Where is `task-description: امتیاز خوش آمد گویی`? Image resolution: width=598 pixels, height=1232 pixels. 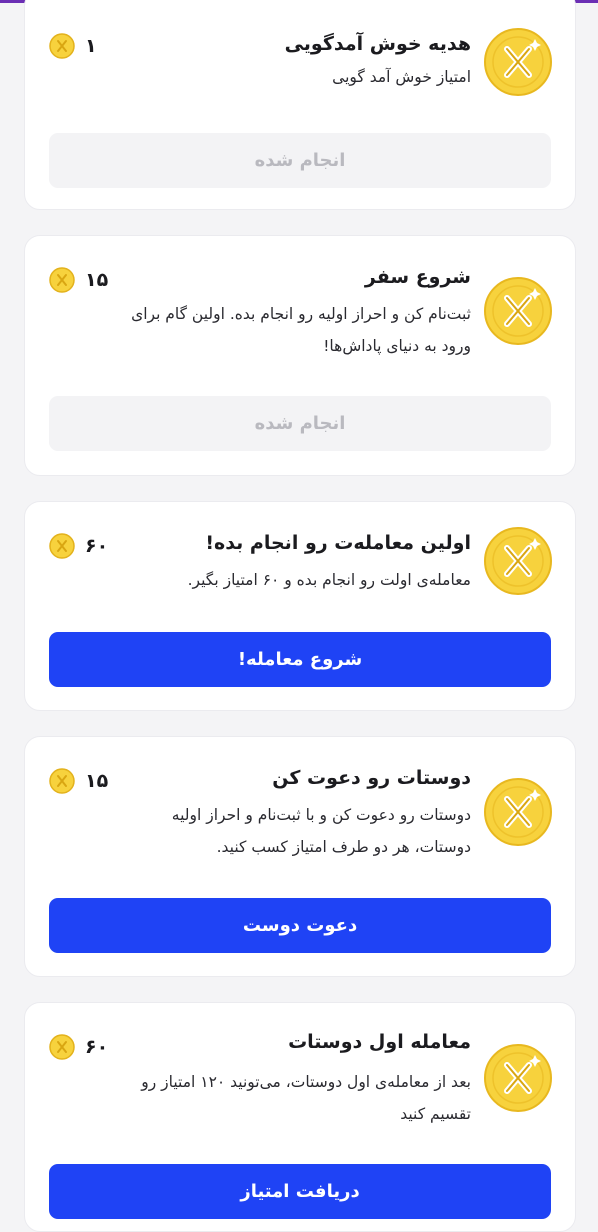
task-description: امتیاز خوش آمد گویی is located at coordinates (401, 77).